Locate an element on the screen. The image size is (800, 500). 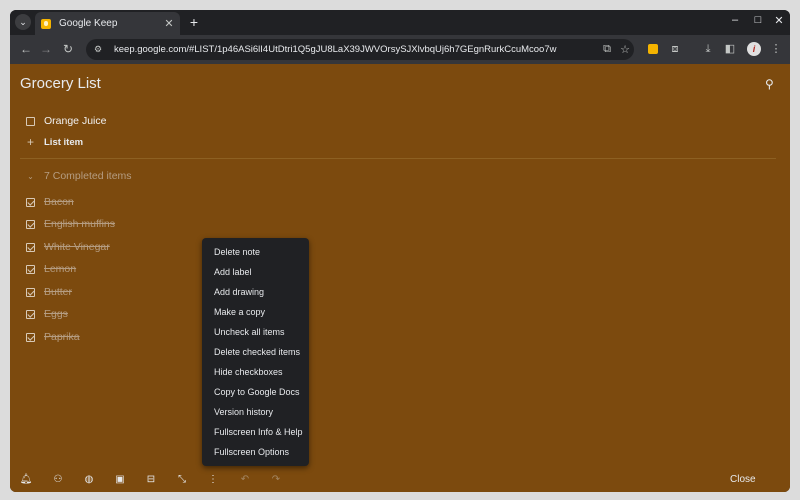
note-toolbar: 🔔︎ ⚇ ◍ ▣ ⊟ ⤡ ⋮ ↶ ↷ Close is located at coordinates (400, 480).